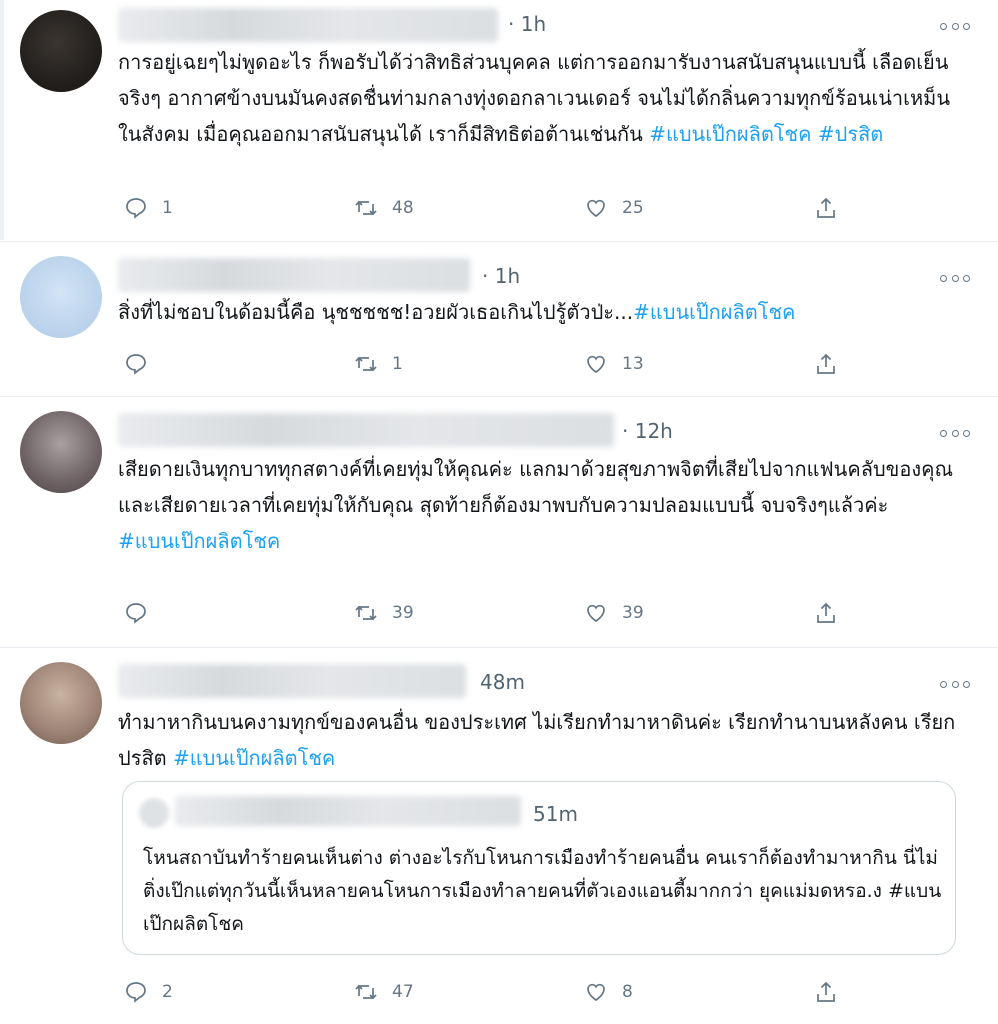 Image resolution: width=998 pixels, height=1024 pixels. I want to click on retweet-count: 39, so click(403, 613).